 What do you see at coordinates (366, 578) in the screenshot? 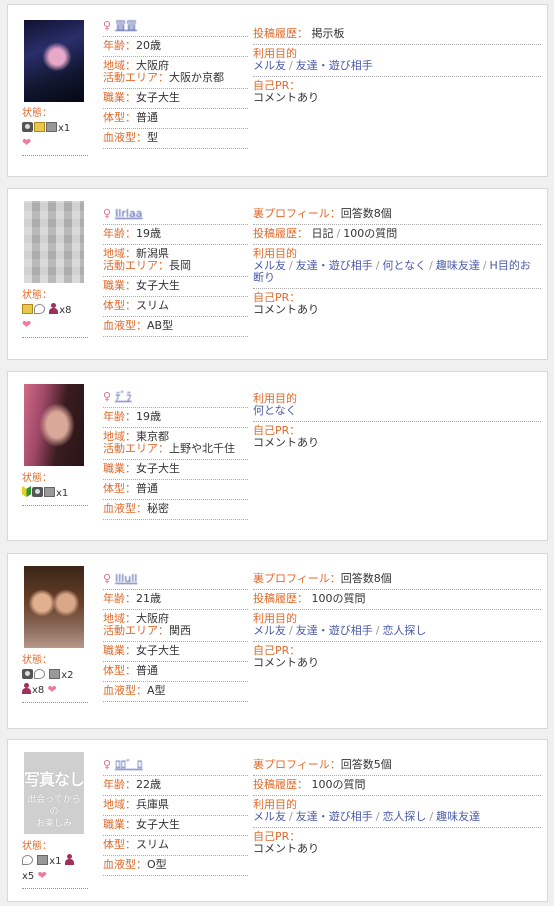
I see `ura-value: 回答数8個` at bounding box center [366, 578].